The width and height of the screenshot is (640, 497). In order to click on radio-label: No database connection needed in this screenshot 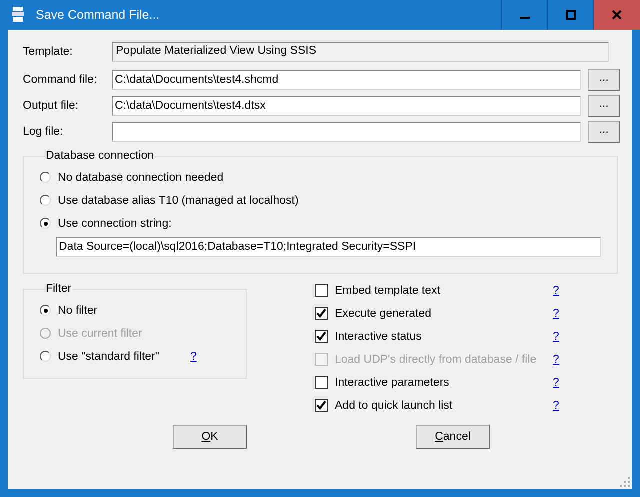, I will do `click(141, 178)`.